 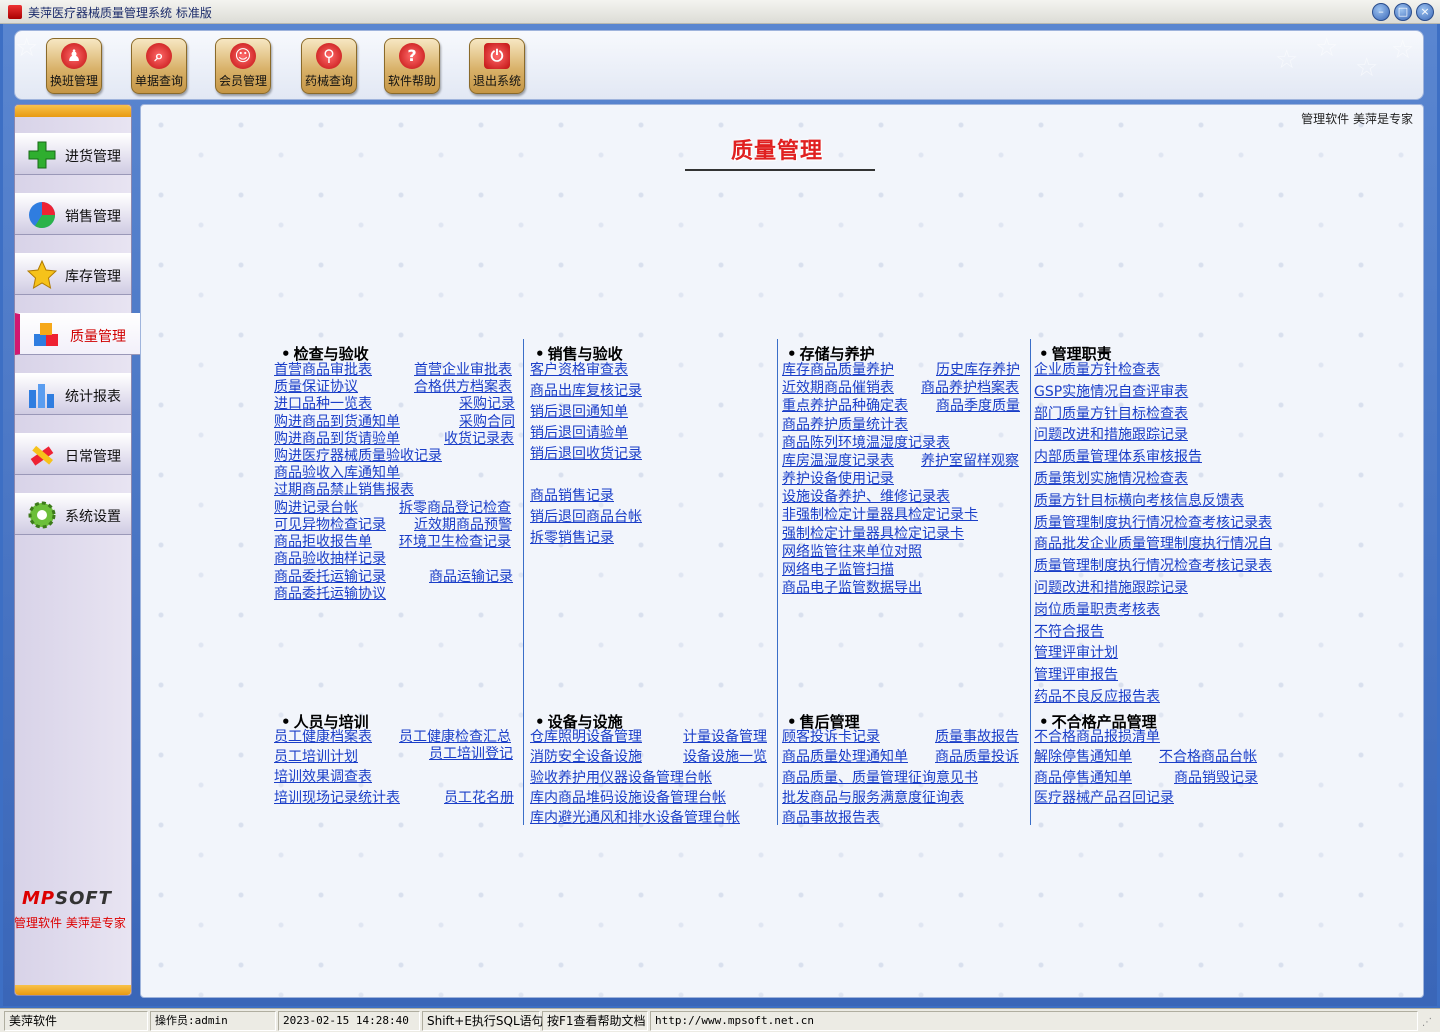 I want to click on link-item: 质量策划实施情况检查表, so click(x=1111, y=479).